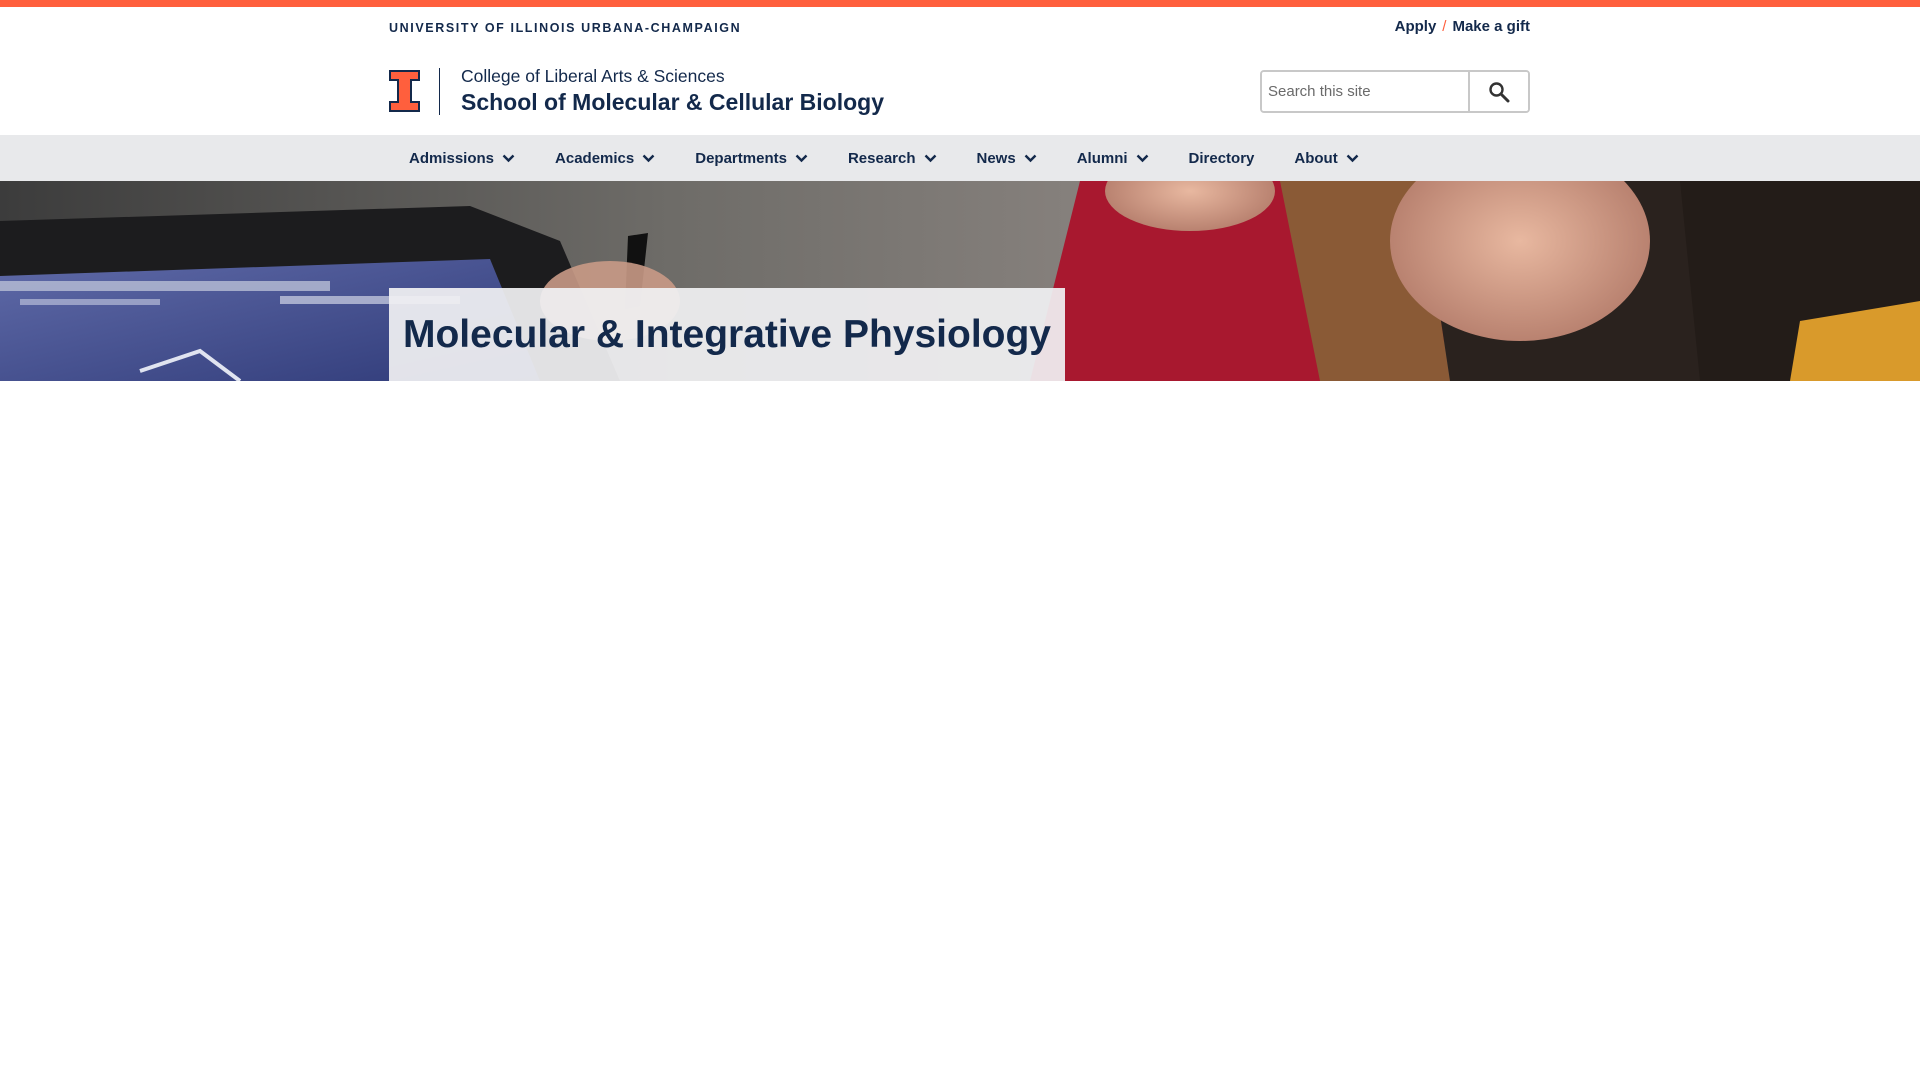  I want to click on nav-item-academics: Academics, so click(605, 158).